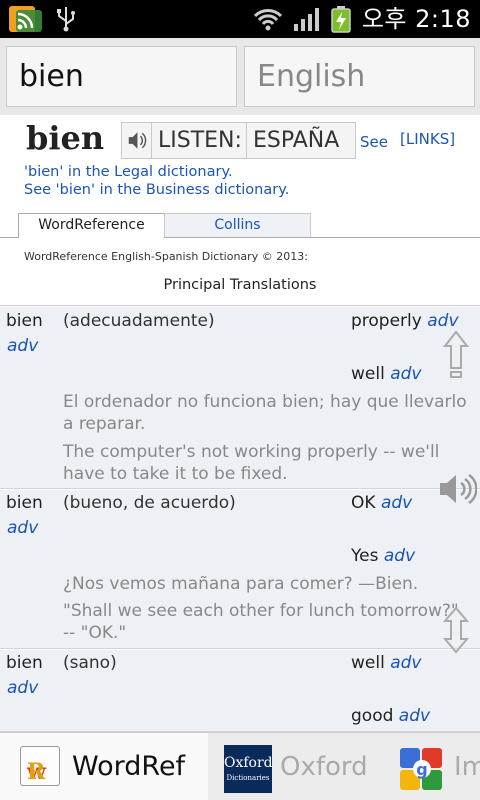 The image size is (480, 800). I want to click on listen-espana-button: ESPAÑA, so click(296, 140).